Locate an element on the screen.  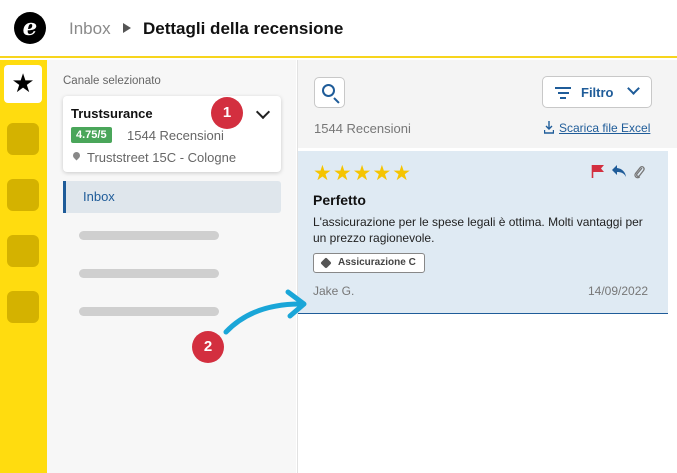
product-tag: Assicurazione C is located at coordinates (369, 263).